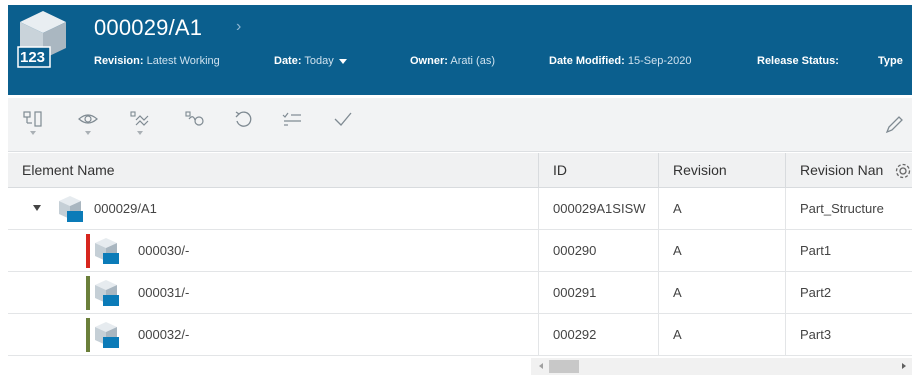 The image size is (912, 375). I want to click on scroll-right-arrow-icon, so click(904, 366).